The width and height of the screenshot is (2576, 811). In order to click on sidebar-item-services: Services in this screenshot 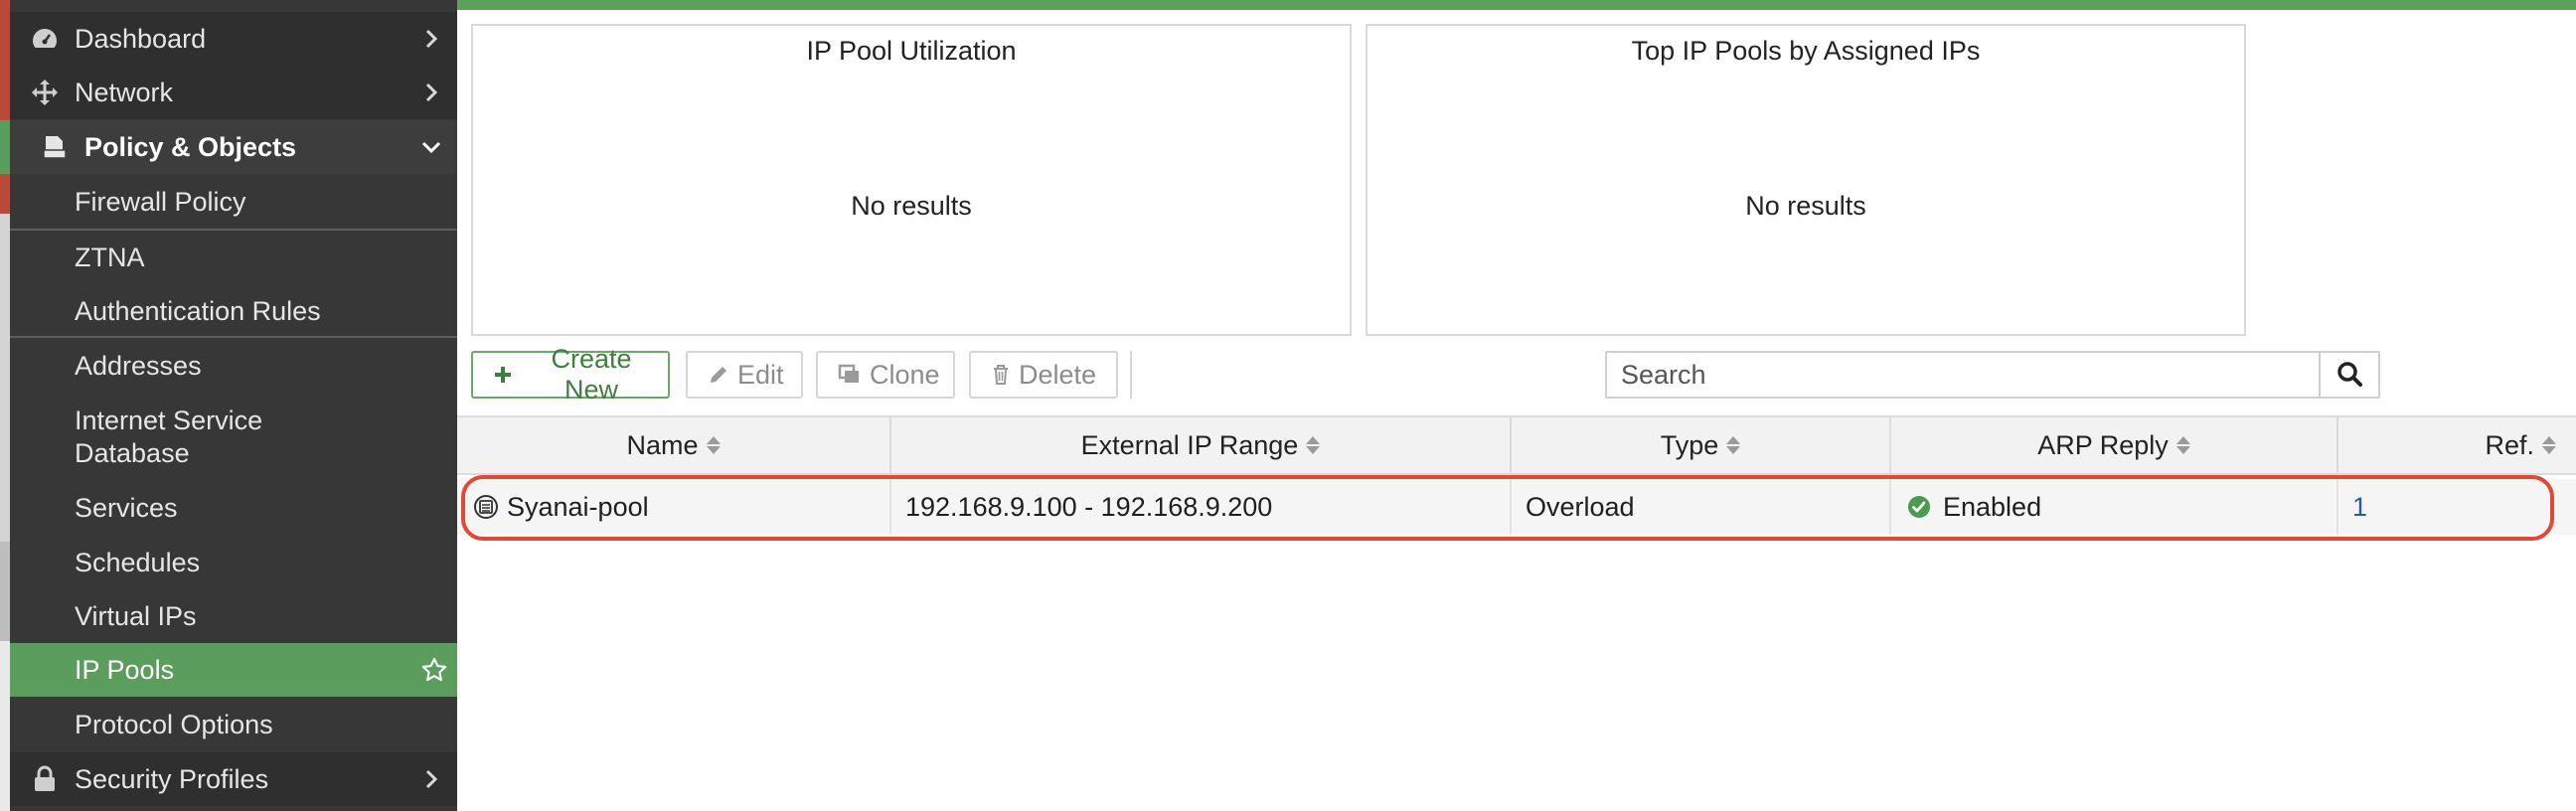, I will do `click(233, 508)`.